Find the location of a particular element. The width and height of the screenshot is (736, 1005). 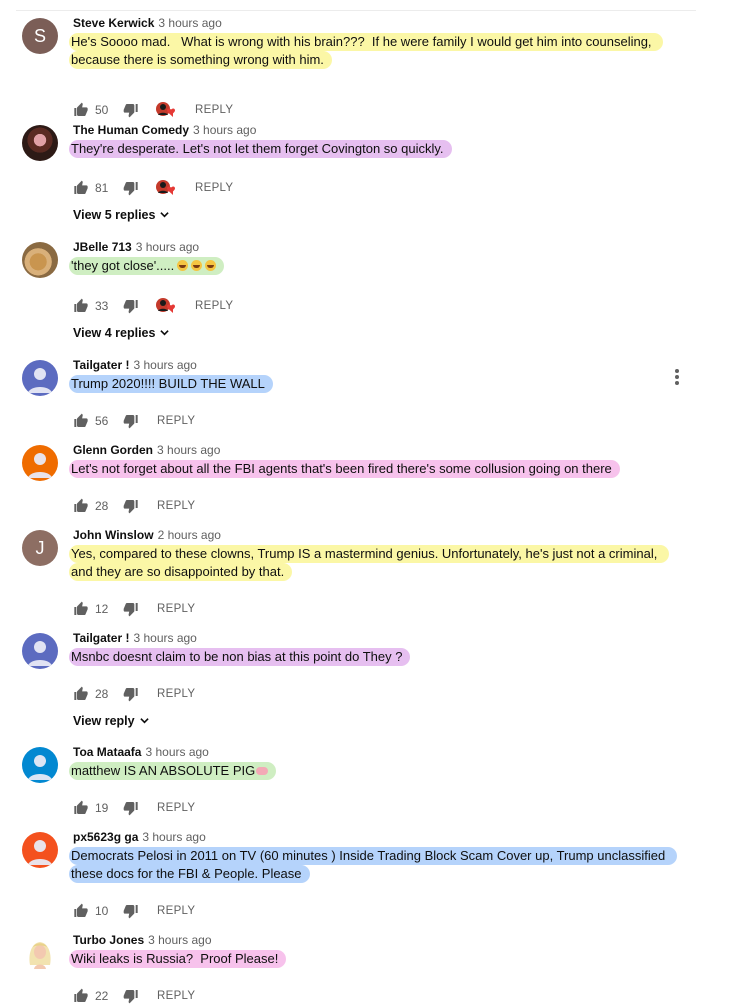

comment-actions: 19 REPLY is located at coordinates (134, 808).